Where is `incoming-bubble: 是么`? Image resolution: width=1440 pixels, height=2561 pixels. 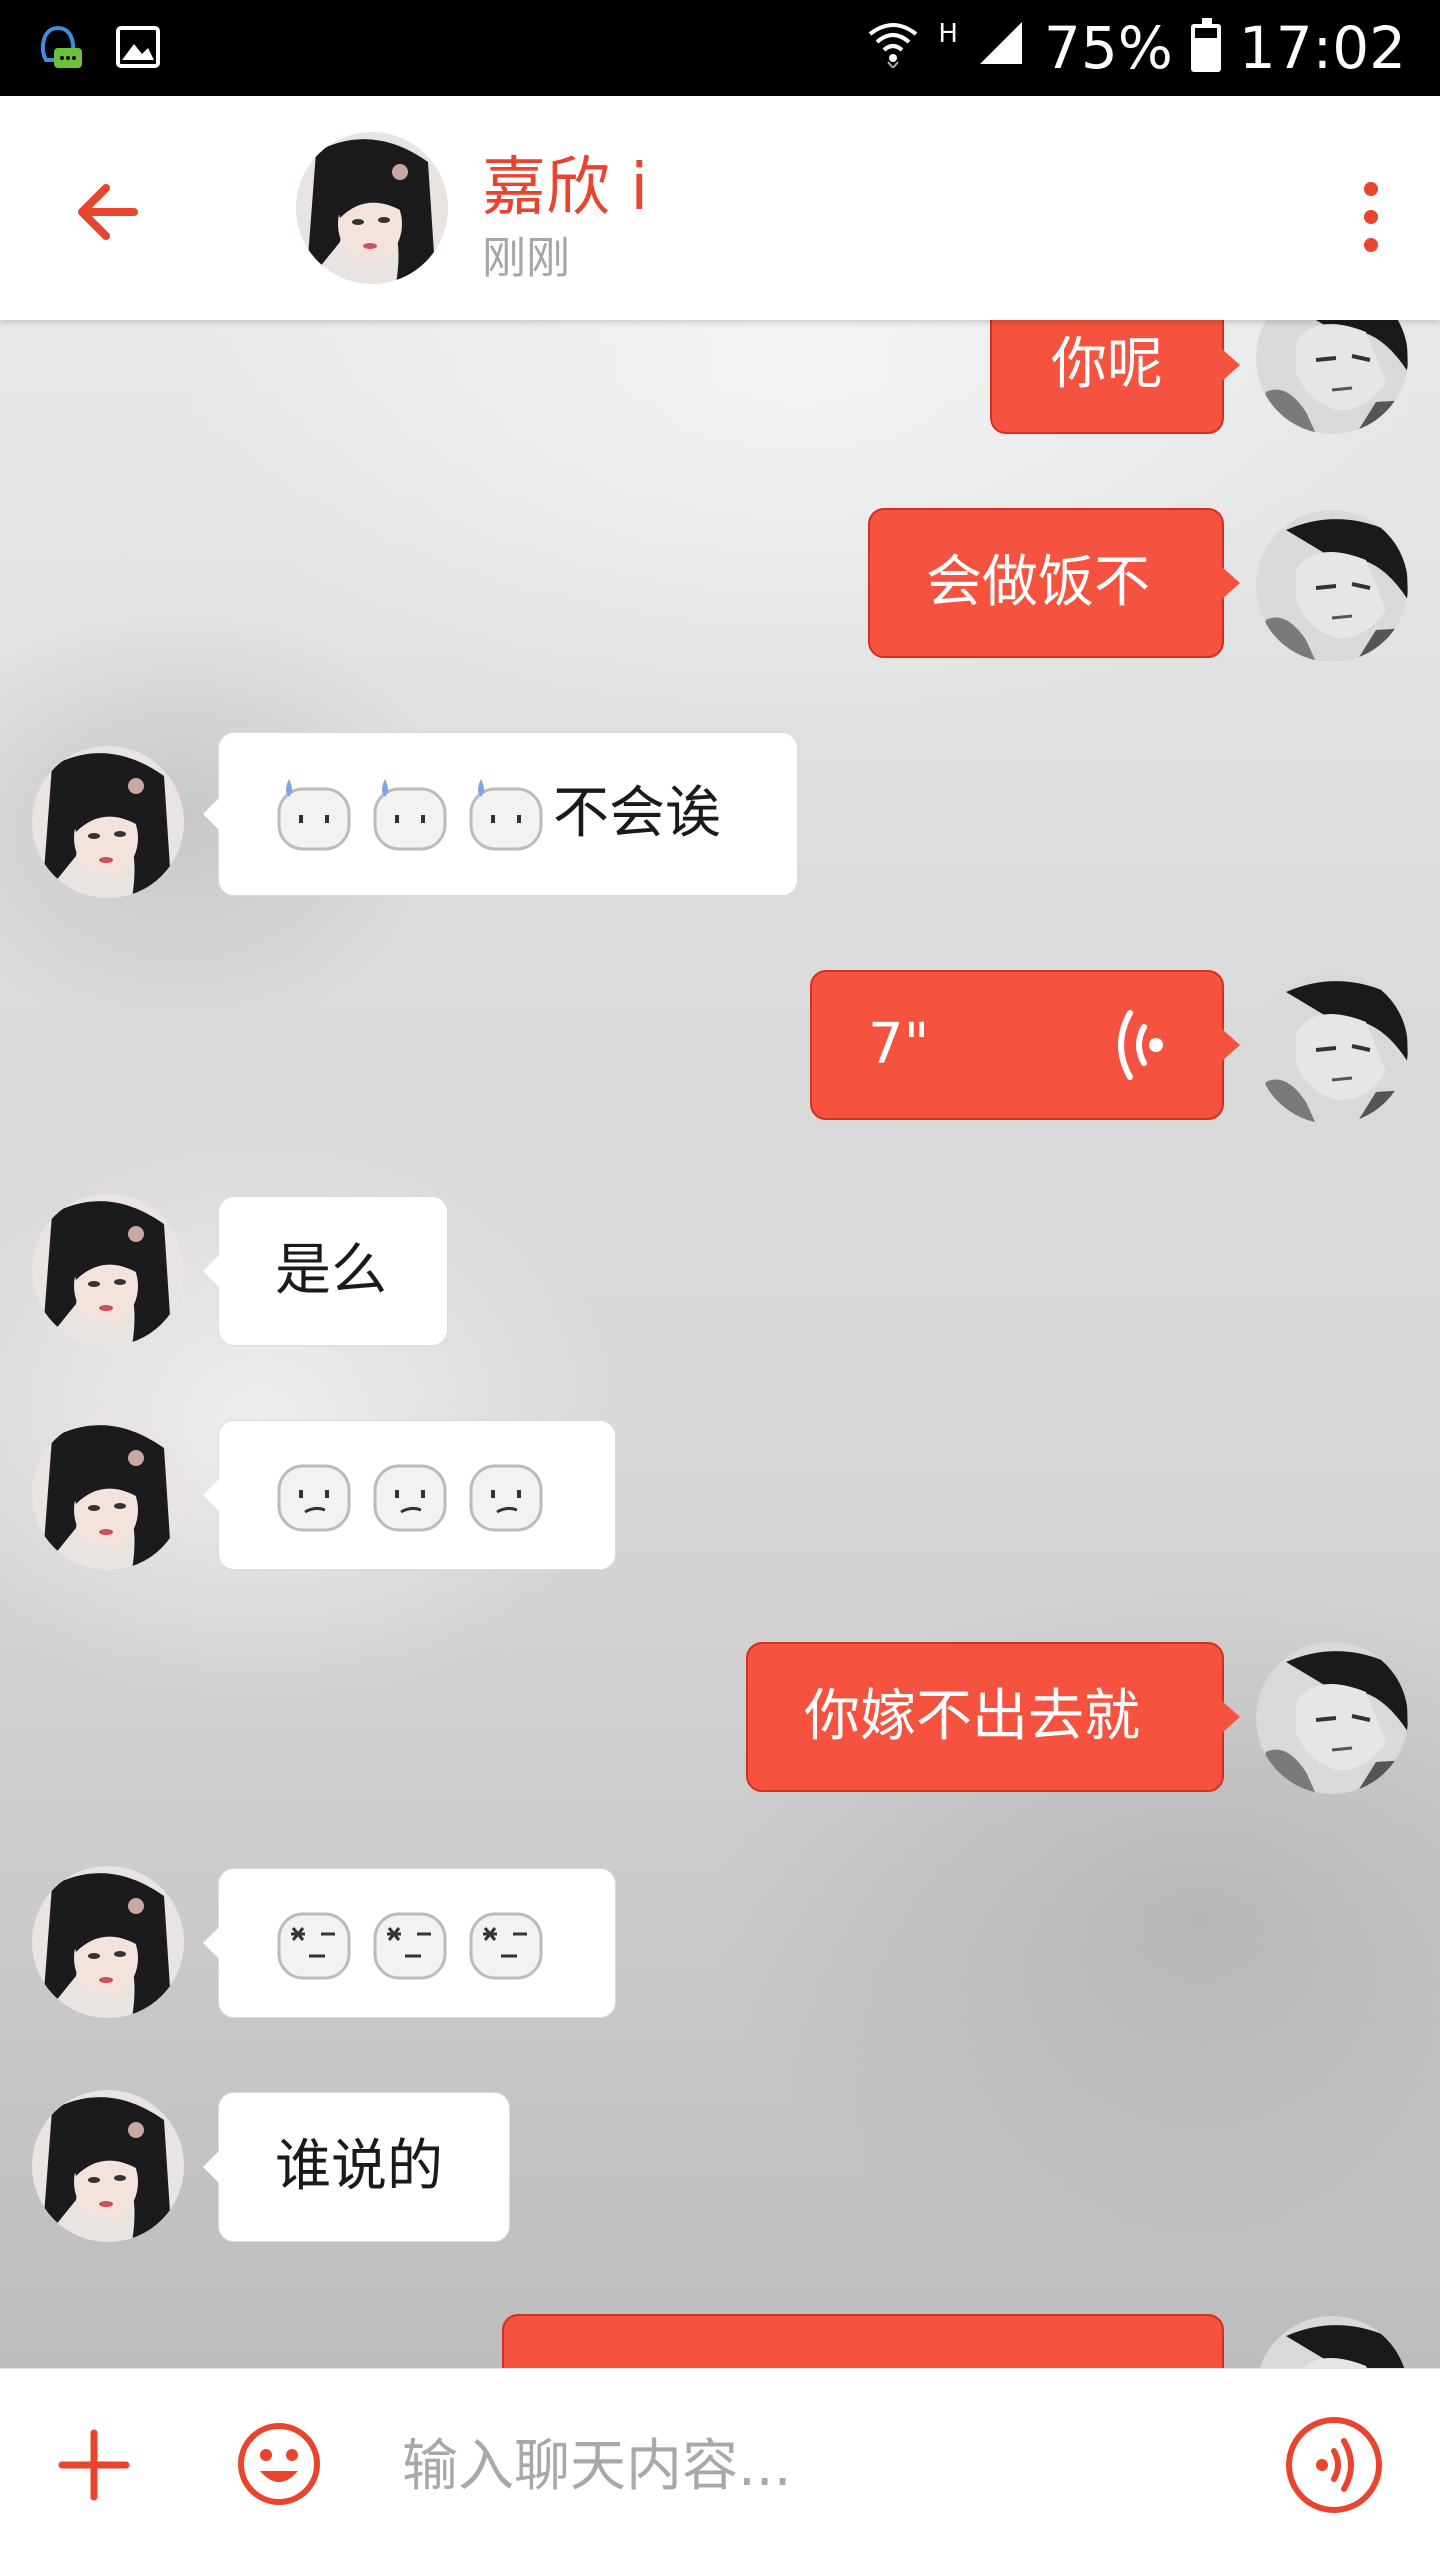 incoming-bubble: 是么 is located at coordinates (325, 1271).